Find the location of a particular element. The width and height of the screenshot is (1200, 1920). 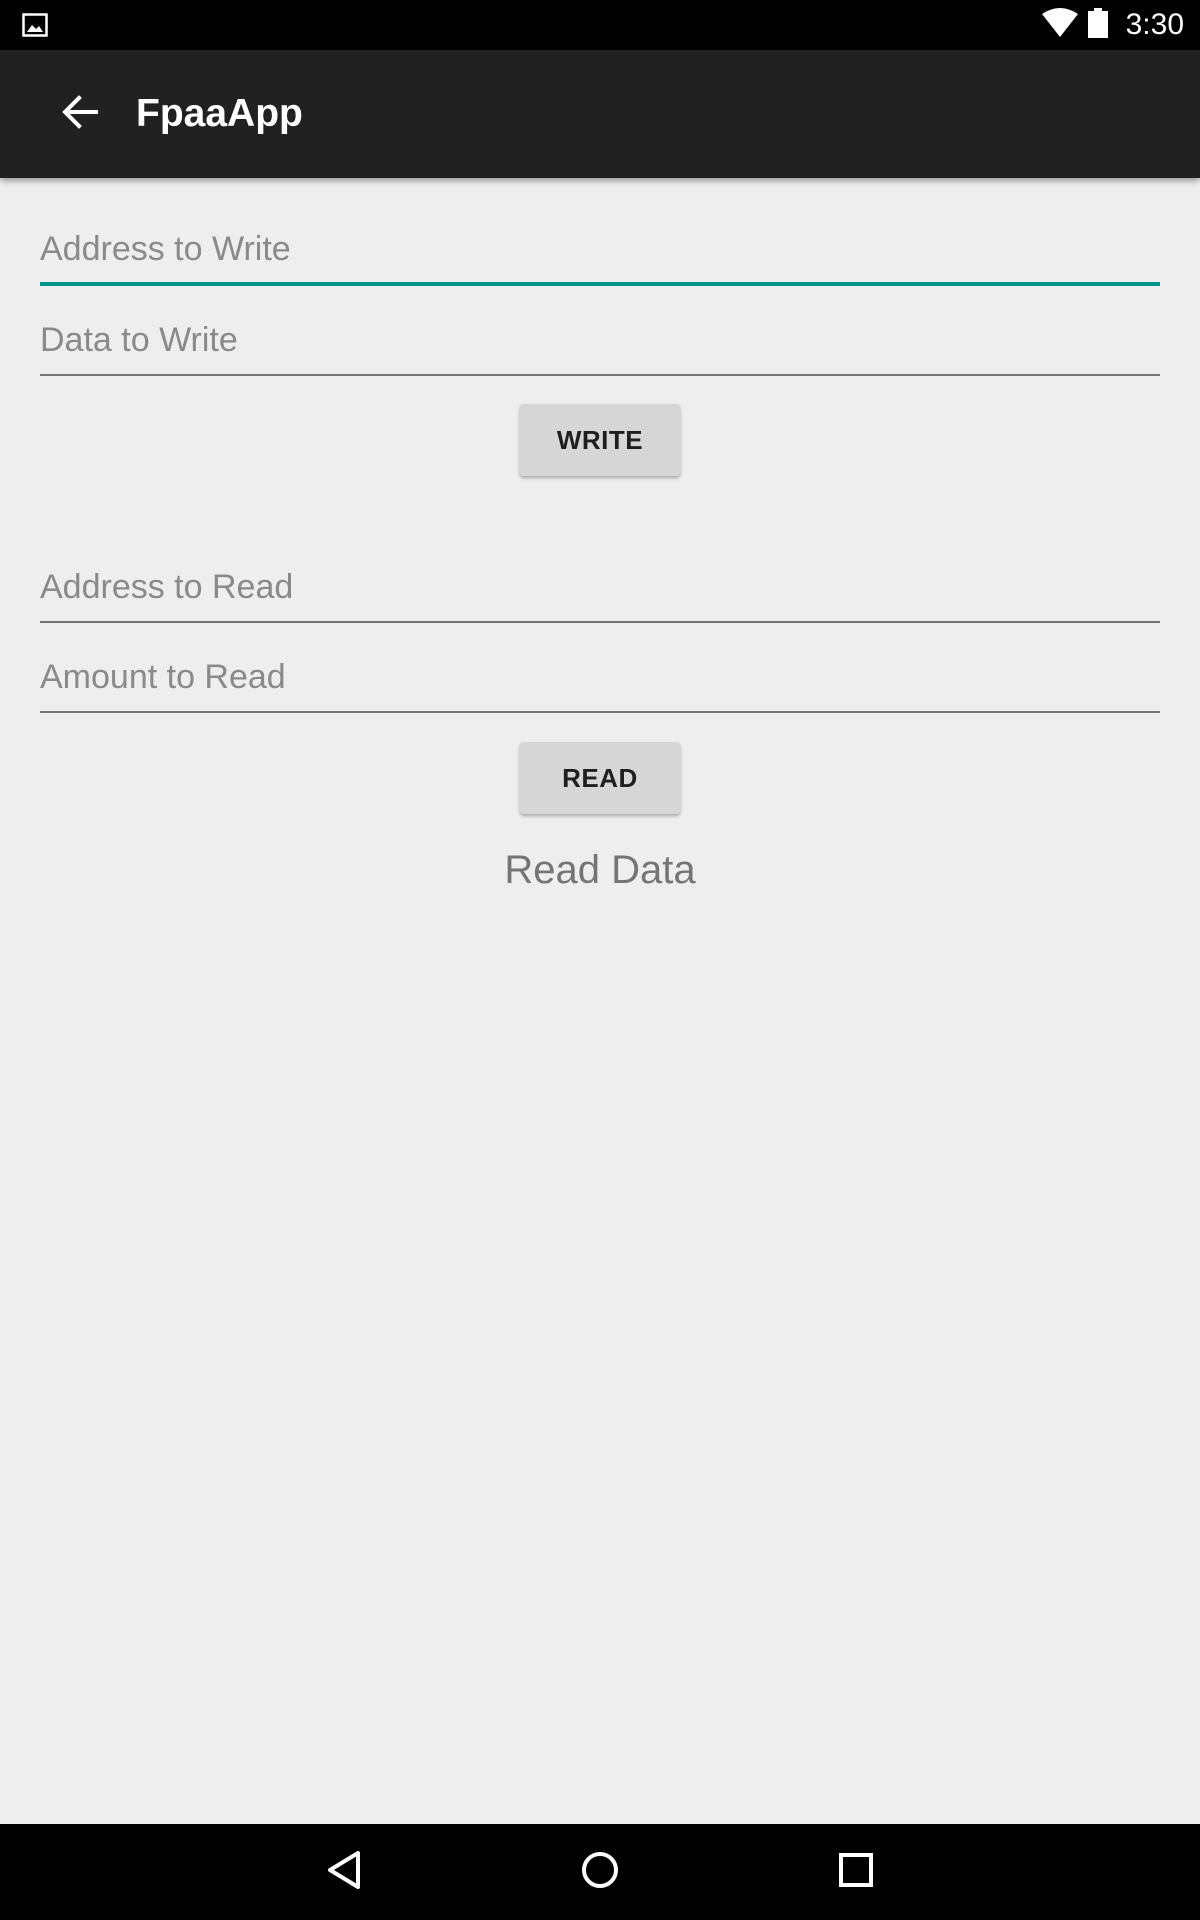

wifi-icon is located at coordinates (1059, 25).